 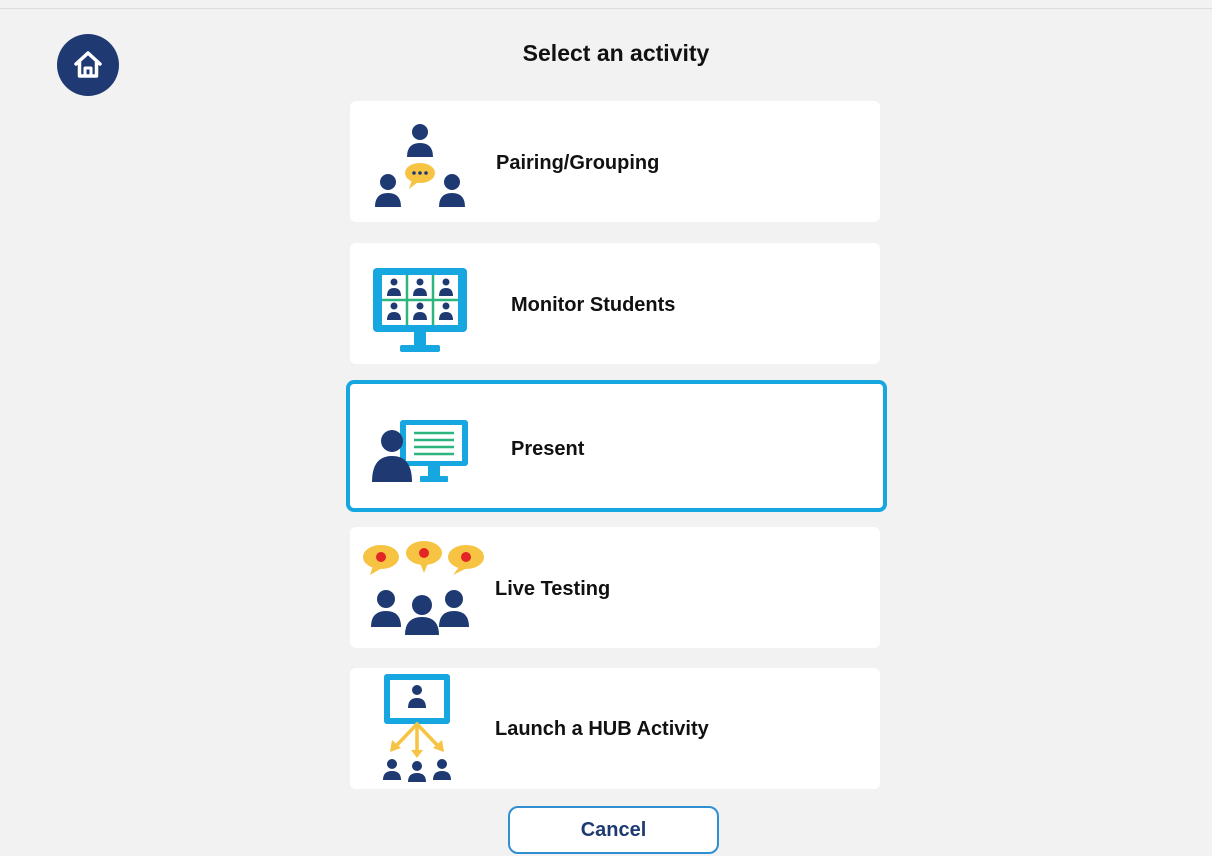 What do you see at coordinates (578, 163) in the screenshot?
I see `activity-label-pairing-grouping: Pairing/Grouping` at bounding box center [578, 163].